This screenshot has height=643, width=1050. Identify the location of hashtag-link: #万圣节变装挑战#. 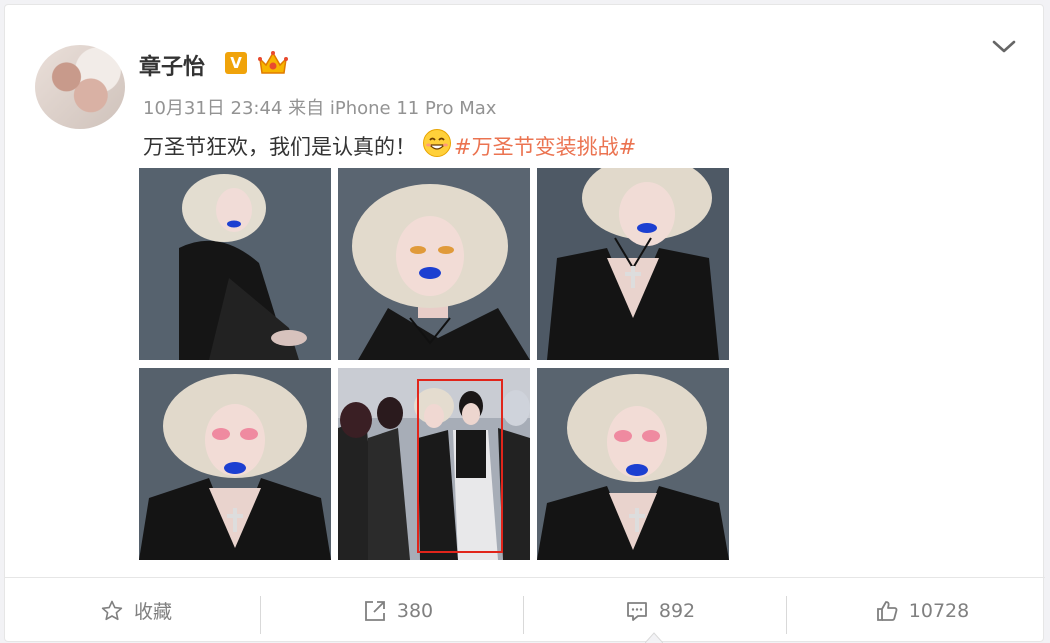
(545, 147).